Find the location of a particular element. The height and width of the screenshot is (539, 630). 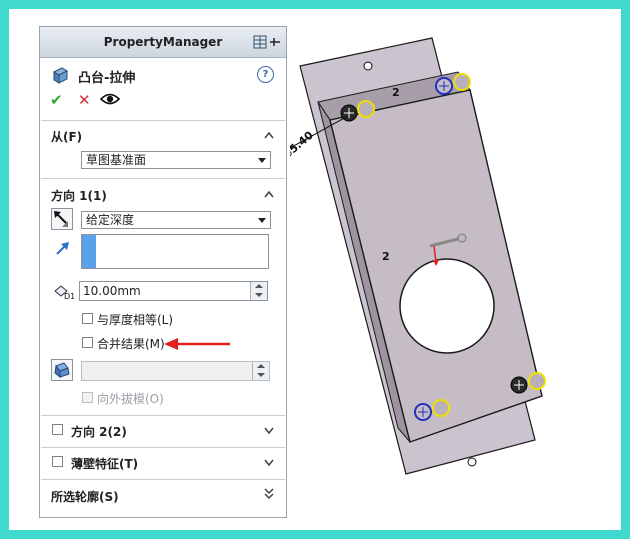

feature-row: 凸台-拉伸 ? is located at coordinates (162, 76).